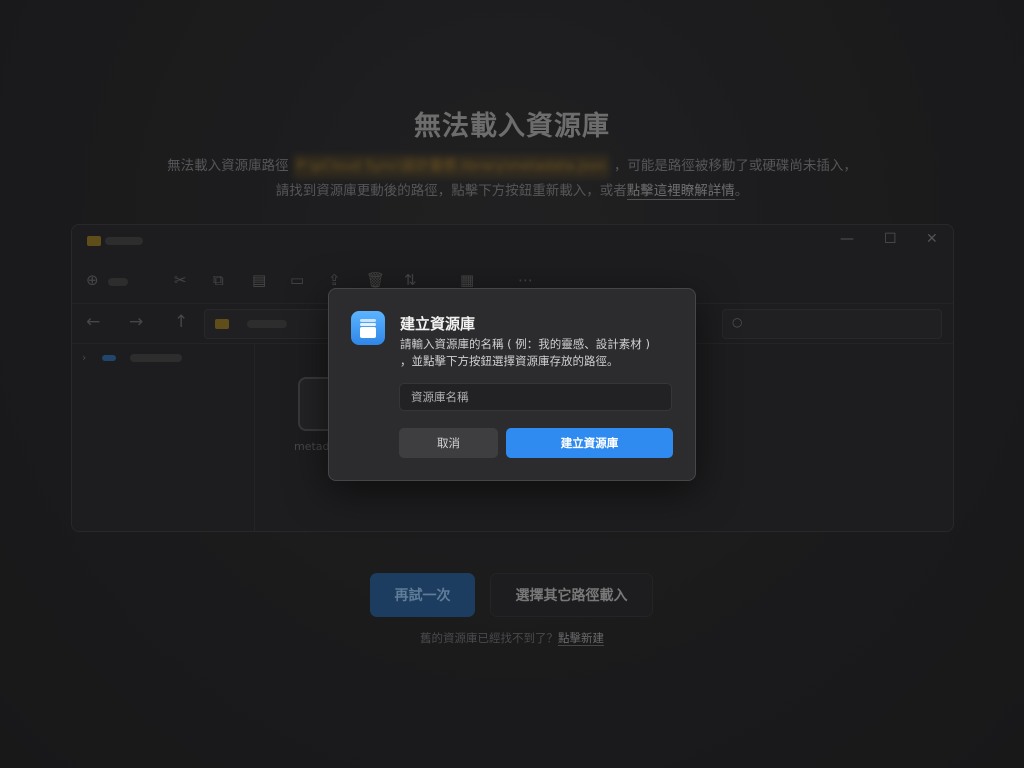 Image resolution: width=1024 pixels, height=768 pixels. What do you see at coordinates (438, 324) in the screenshot?
I see `dialog-title: 建立資源庫` at bounding box center [438, 324].